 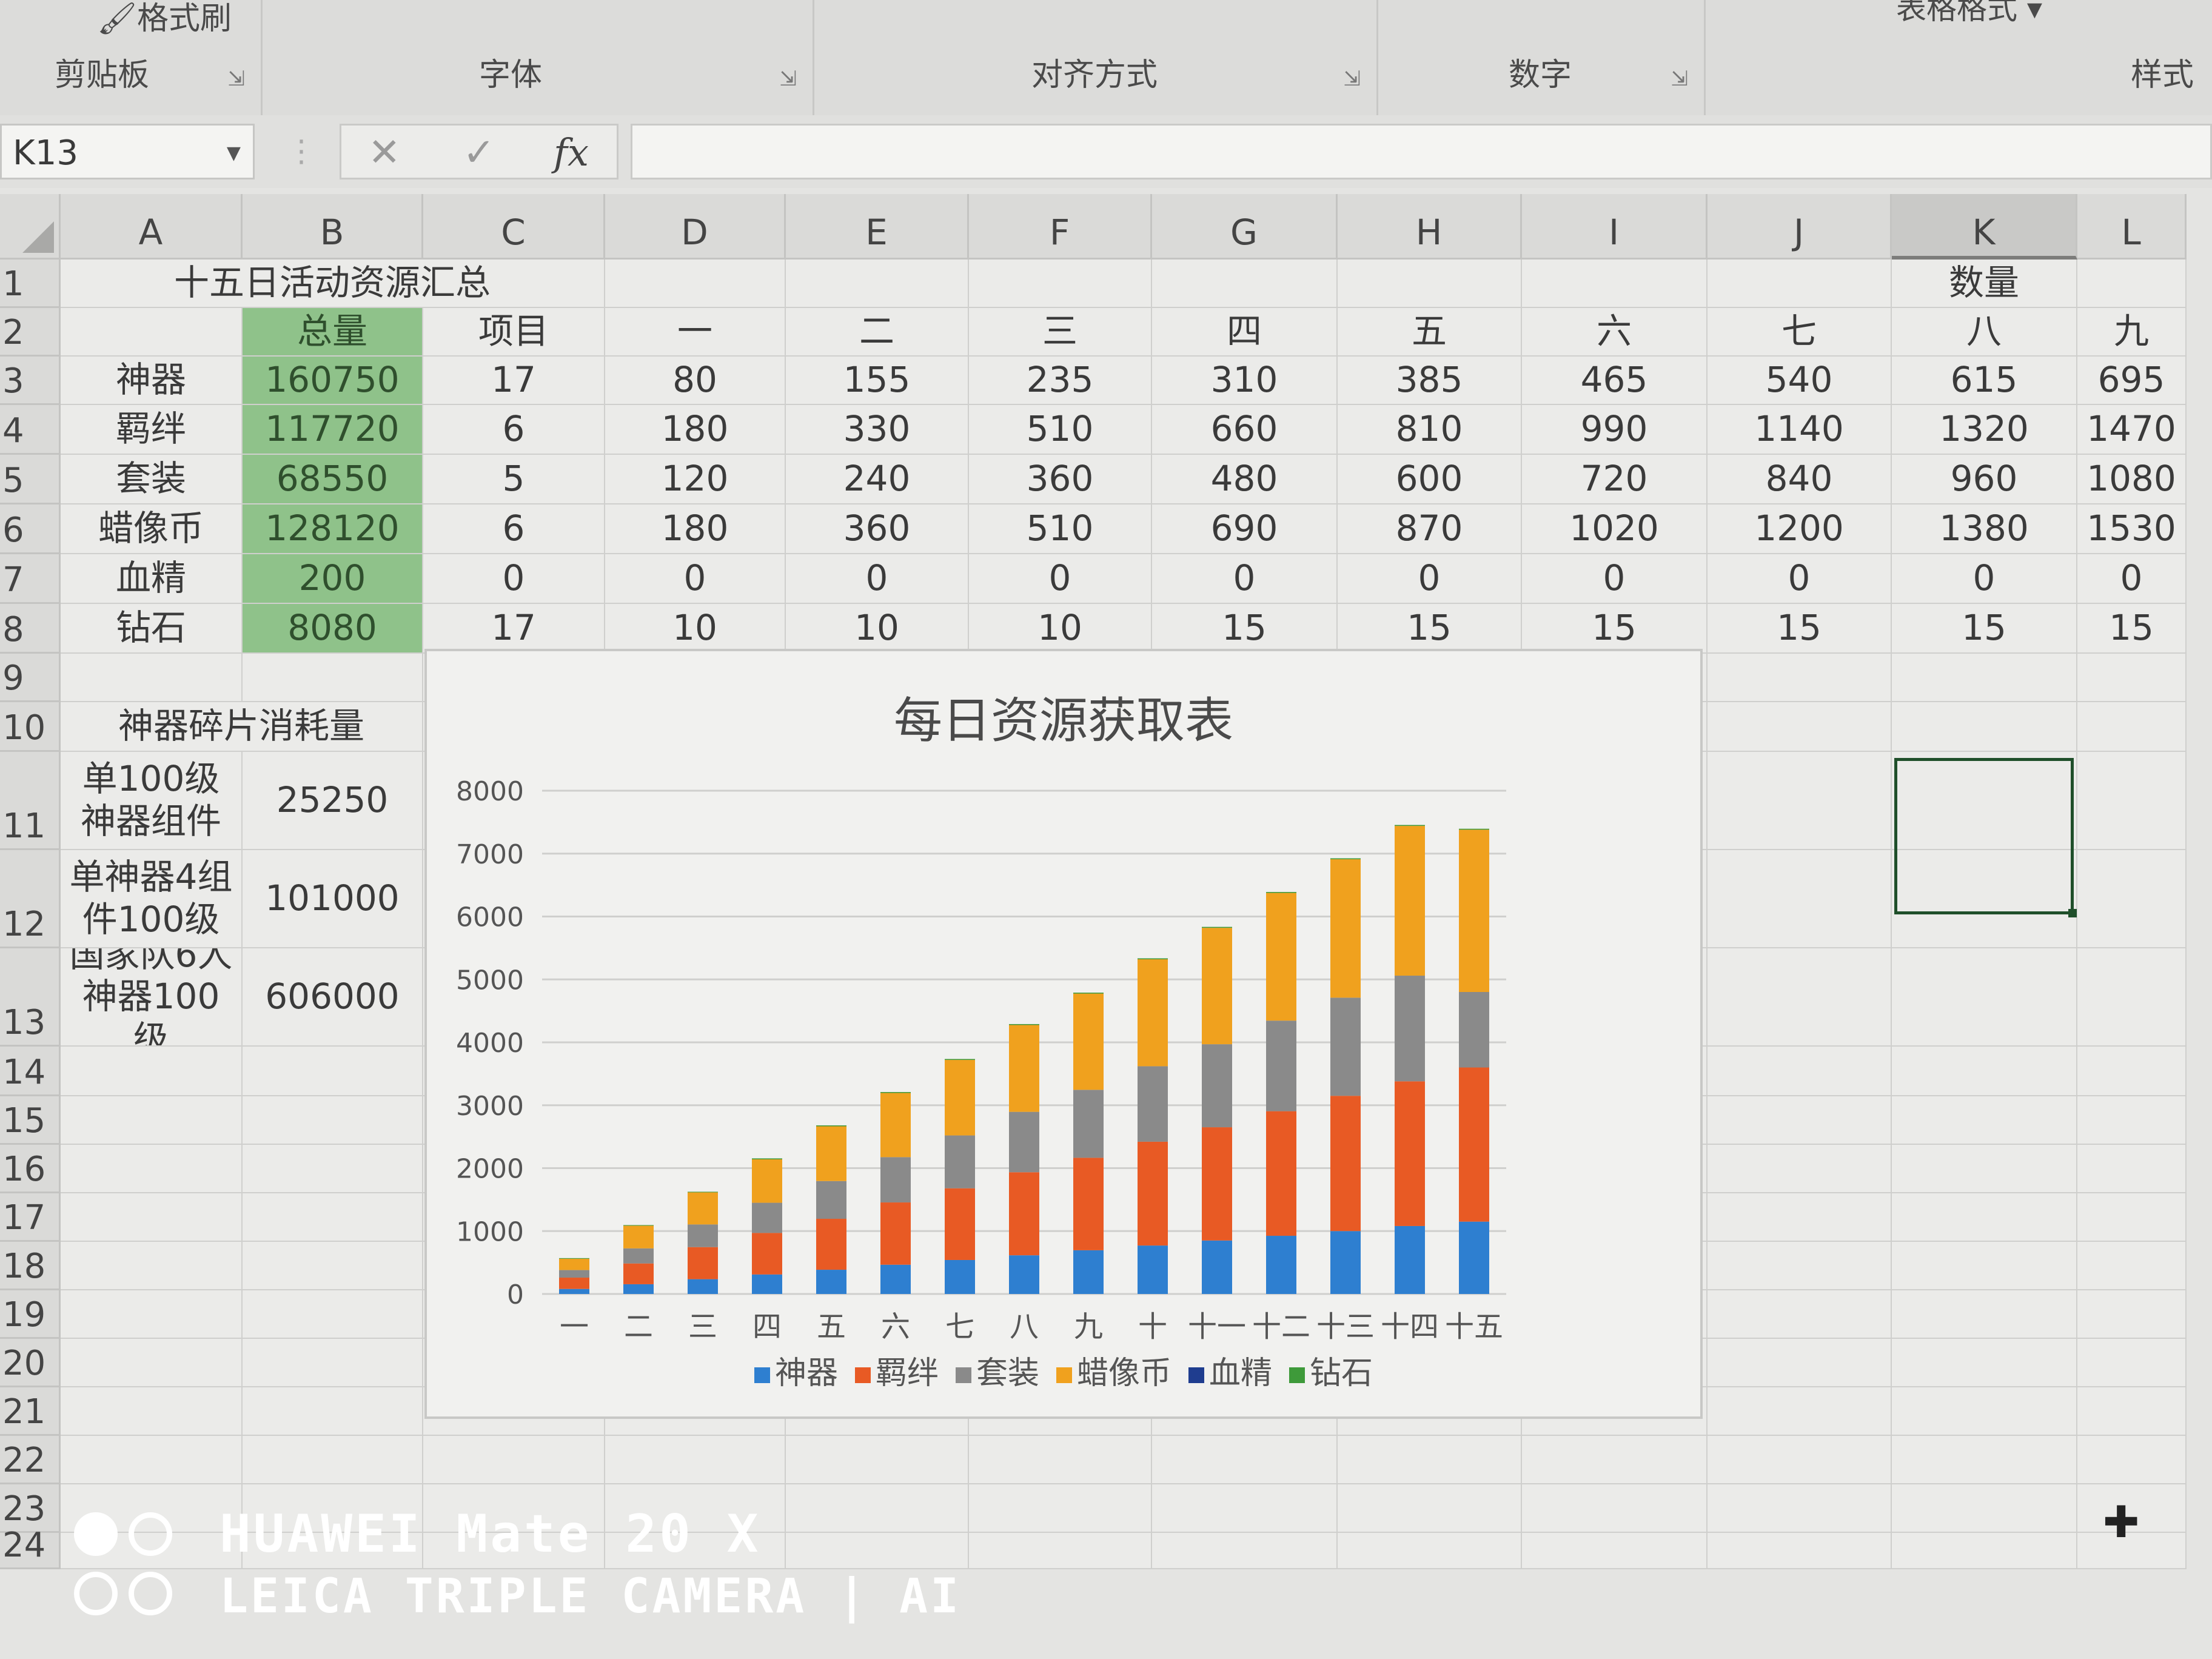 I want to click on cell-L22, so click(x=2132, y=1460).